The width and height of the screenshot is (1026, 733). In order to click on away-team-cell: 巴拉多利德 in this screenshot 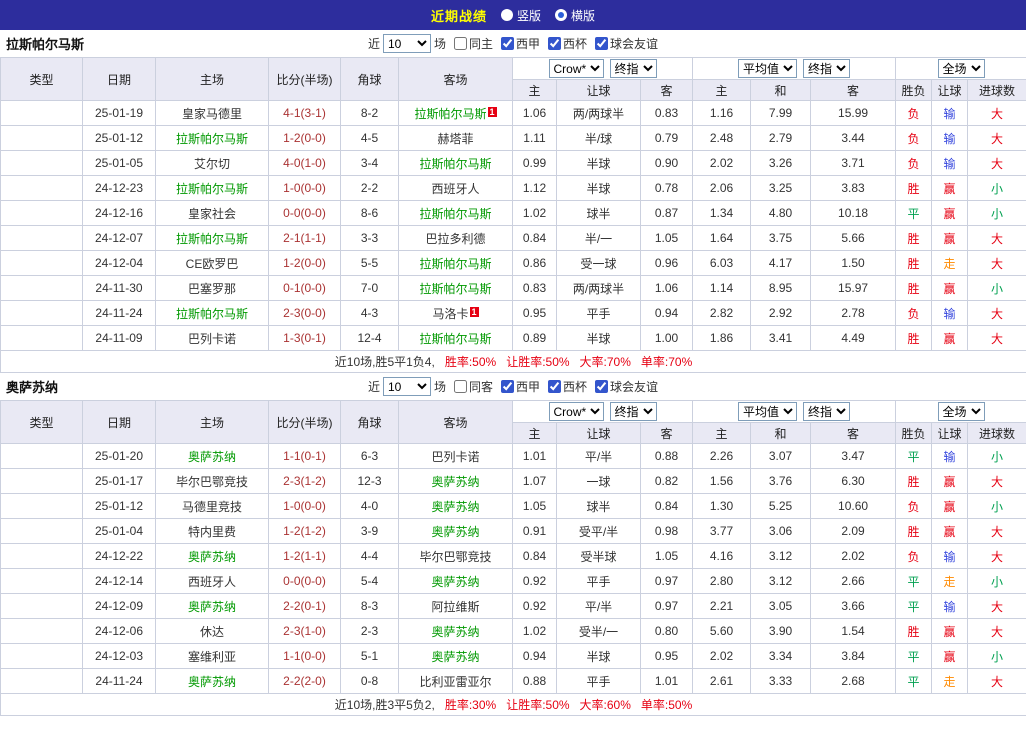, I will do `click(455, 238)`.